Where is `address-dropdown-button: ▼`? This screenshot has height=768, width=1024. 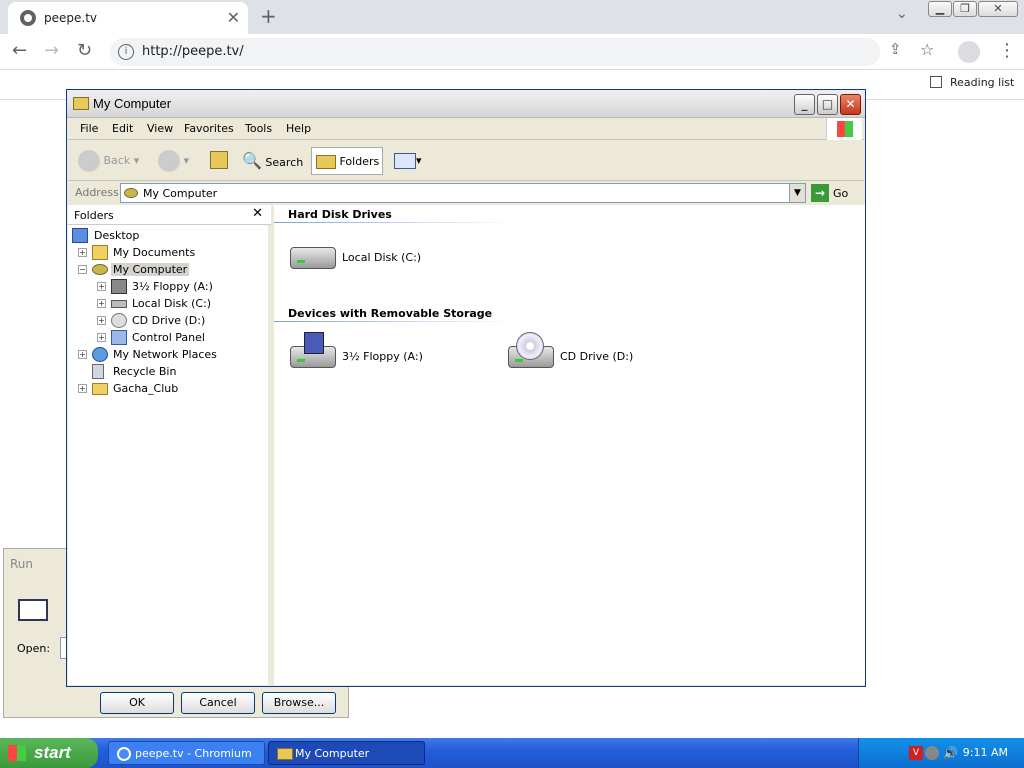
address-dropdown-button: ▼ is located at coordinates (797, 193).